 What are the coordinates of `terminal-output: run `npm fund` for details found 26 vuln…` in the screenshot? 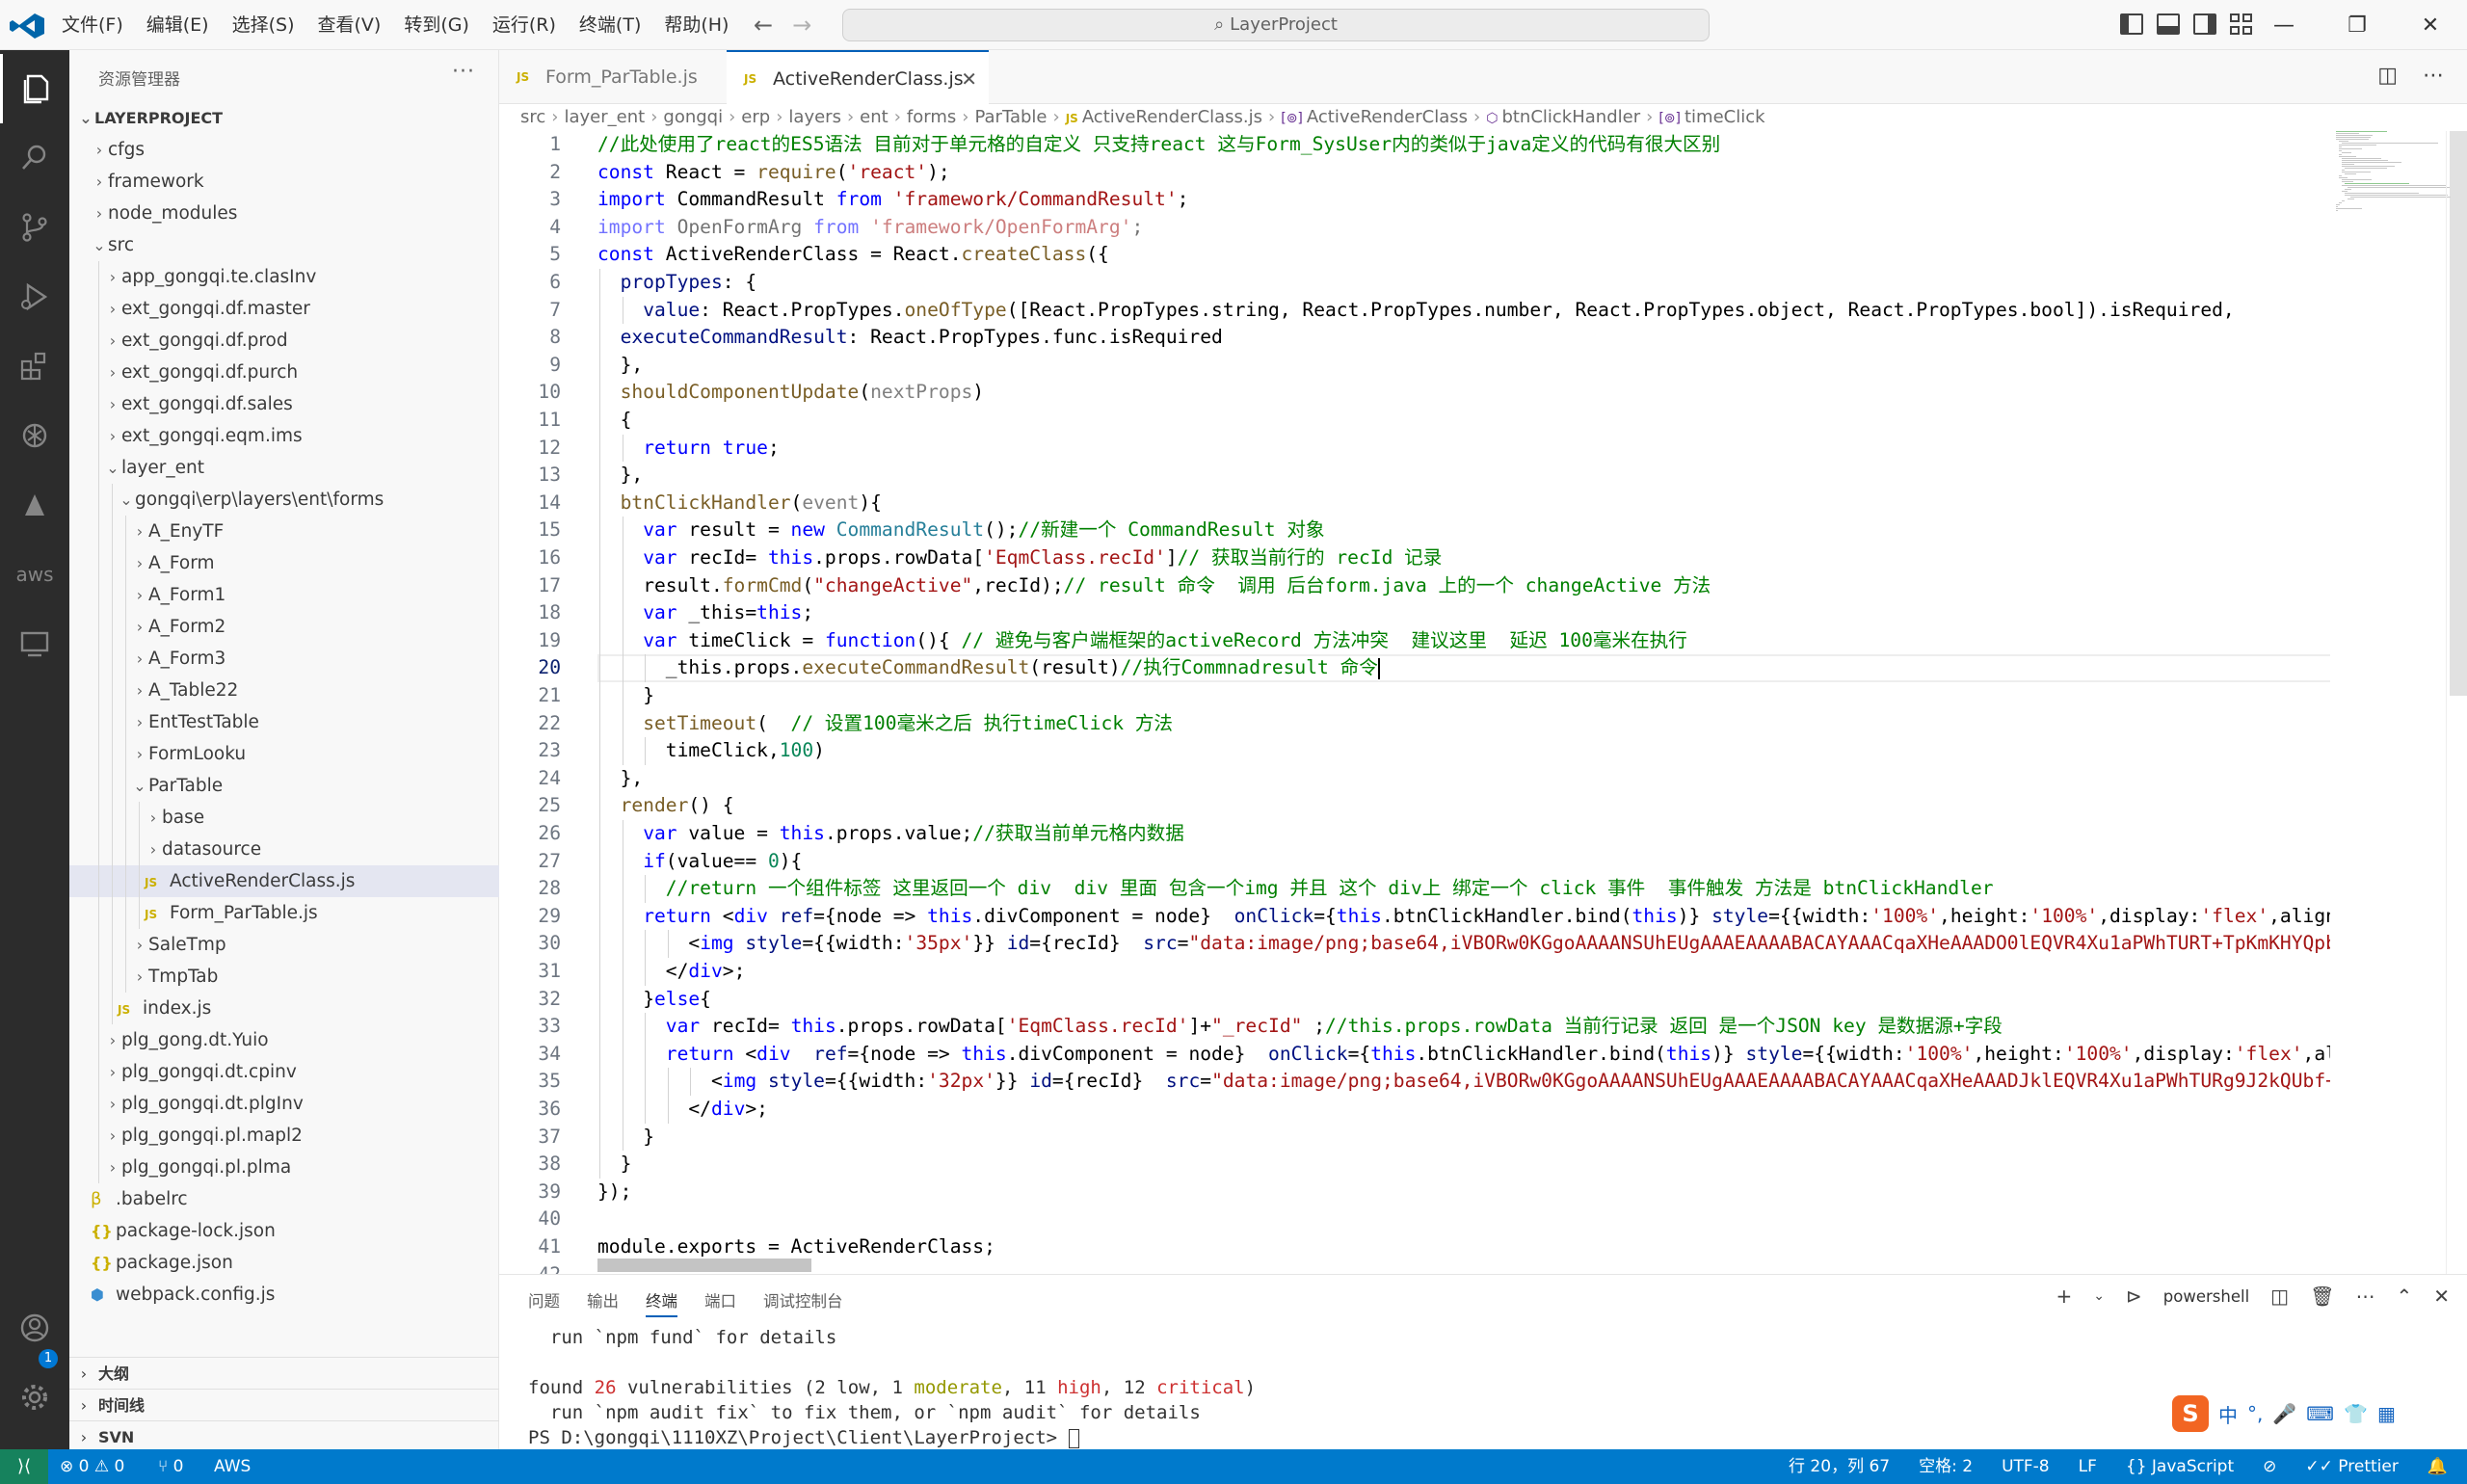 It's located at (892, 1387).